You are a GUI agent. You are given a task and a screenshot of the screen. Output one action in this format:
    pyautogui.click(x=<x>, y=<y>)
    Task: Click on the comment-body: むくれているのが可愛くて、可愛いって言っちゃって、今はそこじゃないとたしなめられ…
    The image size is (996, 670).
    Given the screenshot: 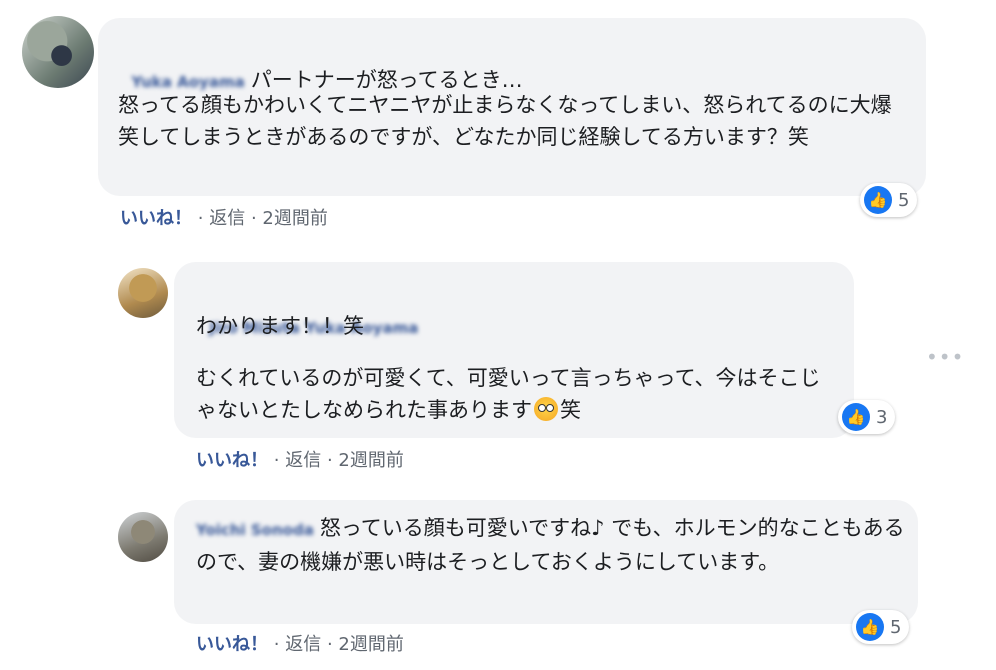 What is the action you would take?
    pyautogui.click(x=516, y=394)
    